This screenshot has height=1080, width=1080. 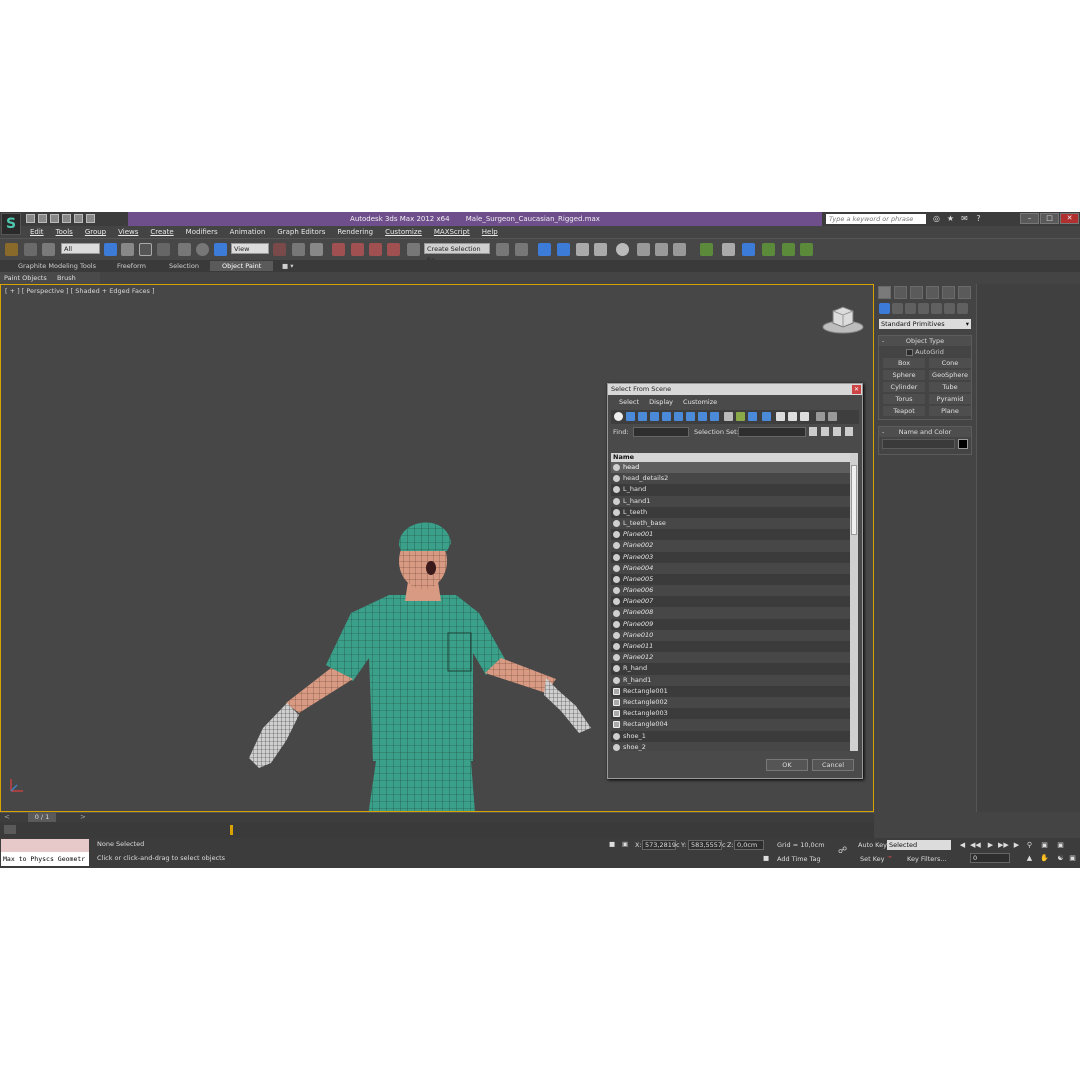 I want to click on list-item: R_hand, so click(x=730, y=668).